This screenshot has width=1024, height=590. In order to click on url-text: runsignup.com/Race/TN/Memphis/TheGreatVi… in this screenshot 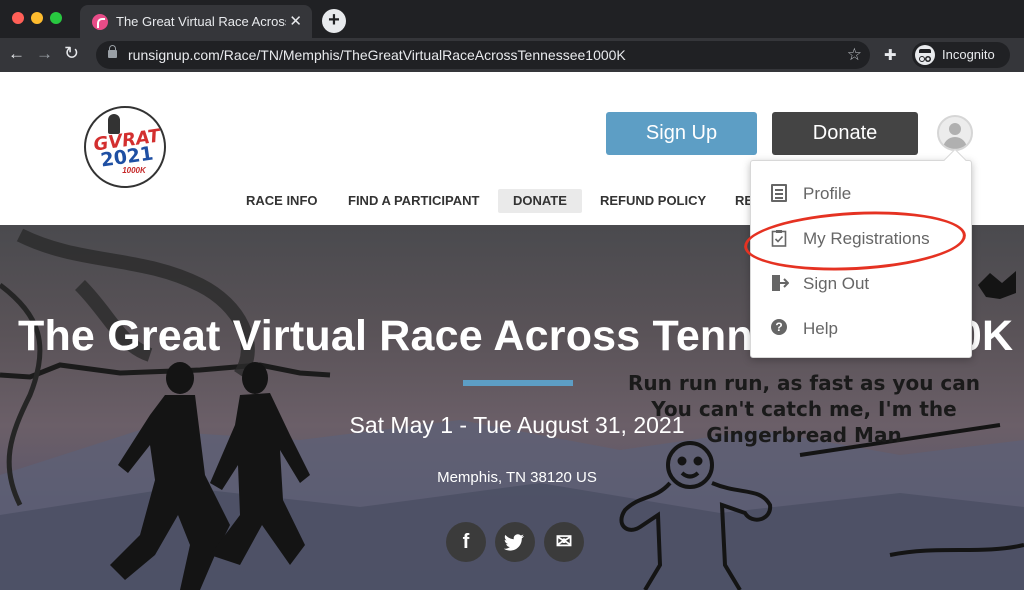, I will do `click(377, 55)`.